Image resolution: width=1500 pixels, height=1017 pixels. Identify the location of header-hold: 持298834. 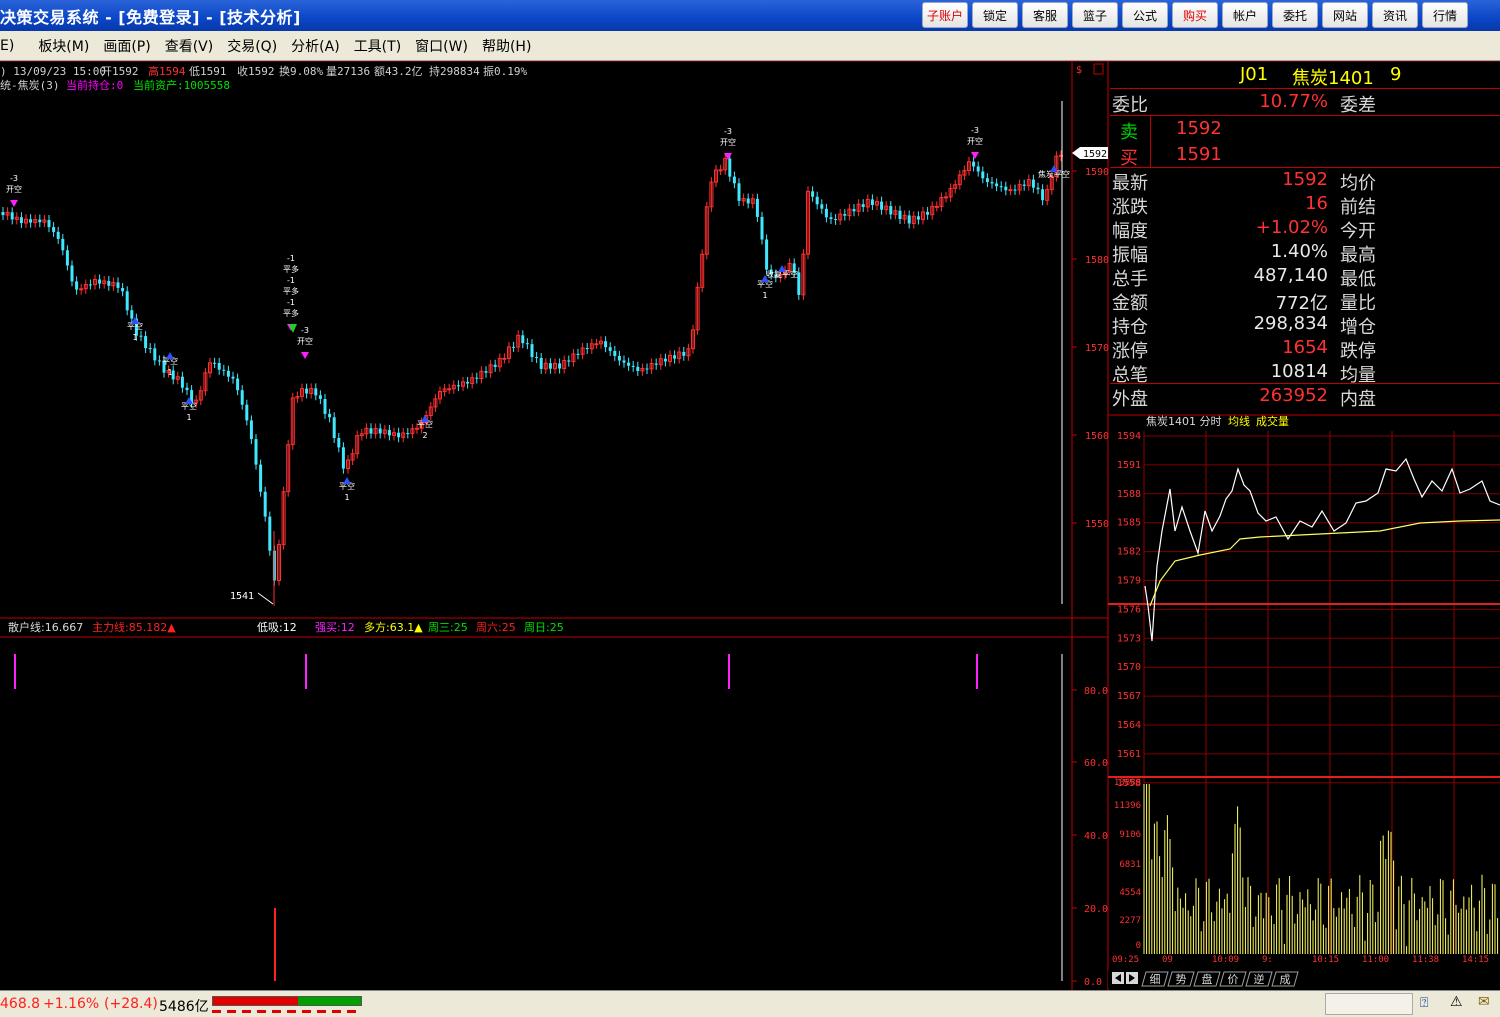
(454, 71).